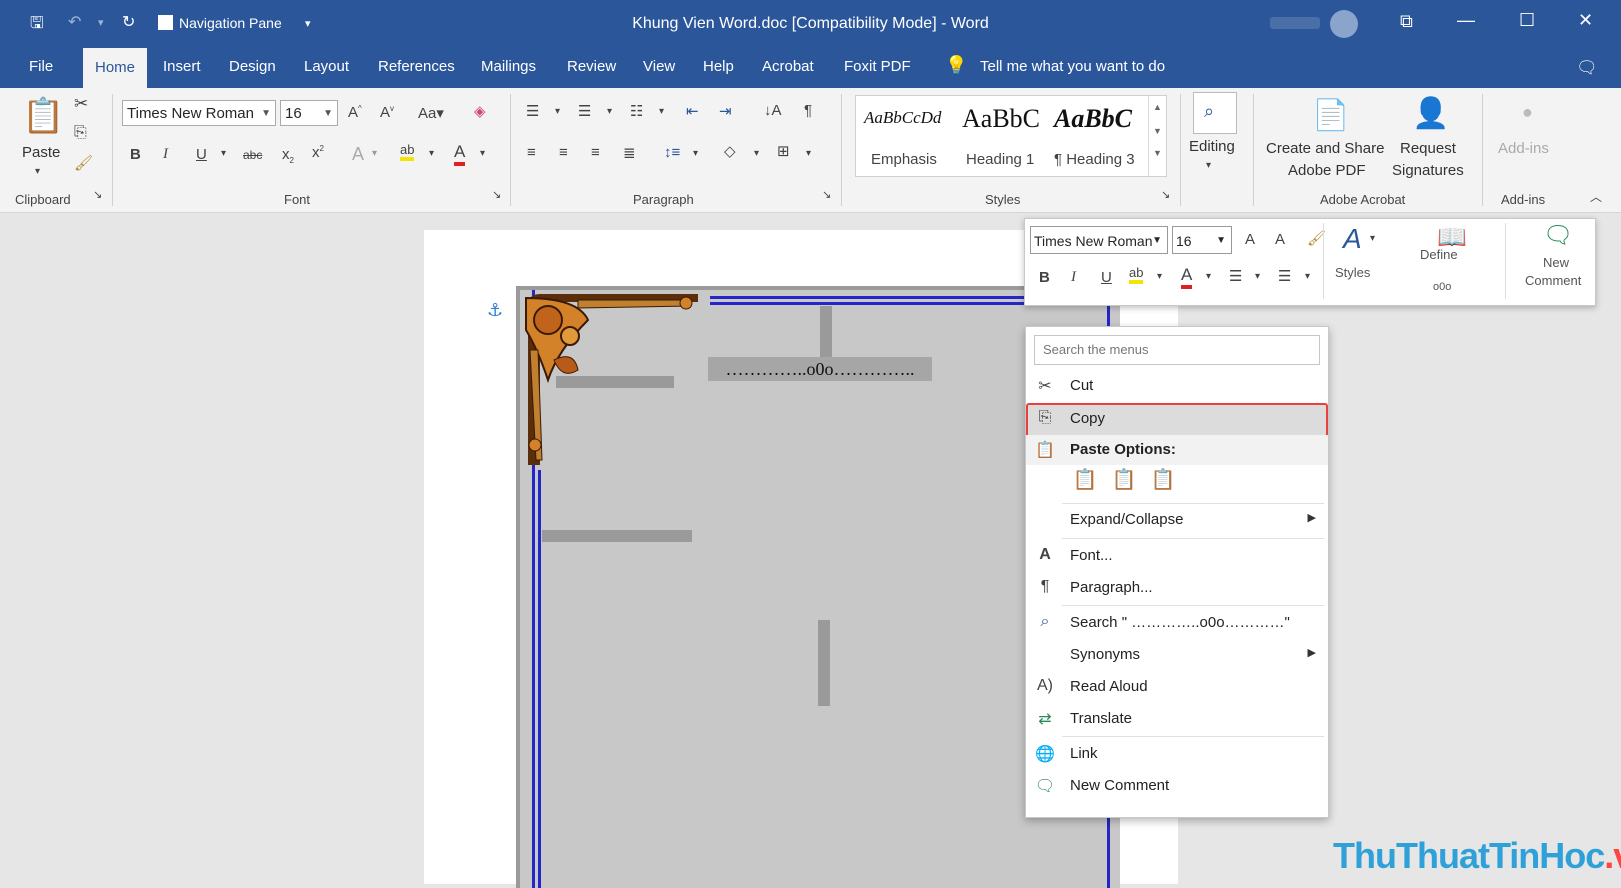 The width and height of the screenshot is (1621, 888). What do you see at coordinates (41, 66) in the screenshot?
I see `tab-file: File` at bounding box center [41, 66].